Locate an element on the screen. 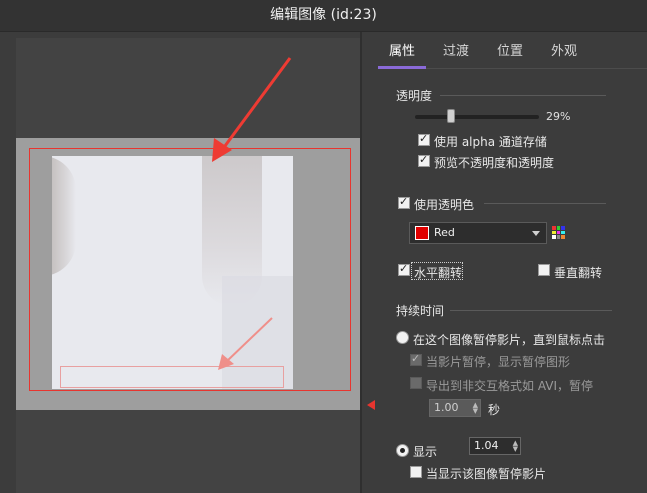  tab-transition: 过渡 is located at coordinates (456, 54).